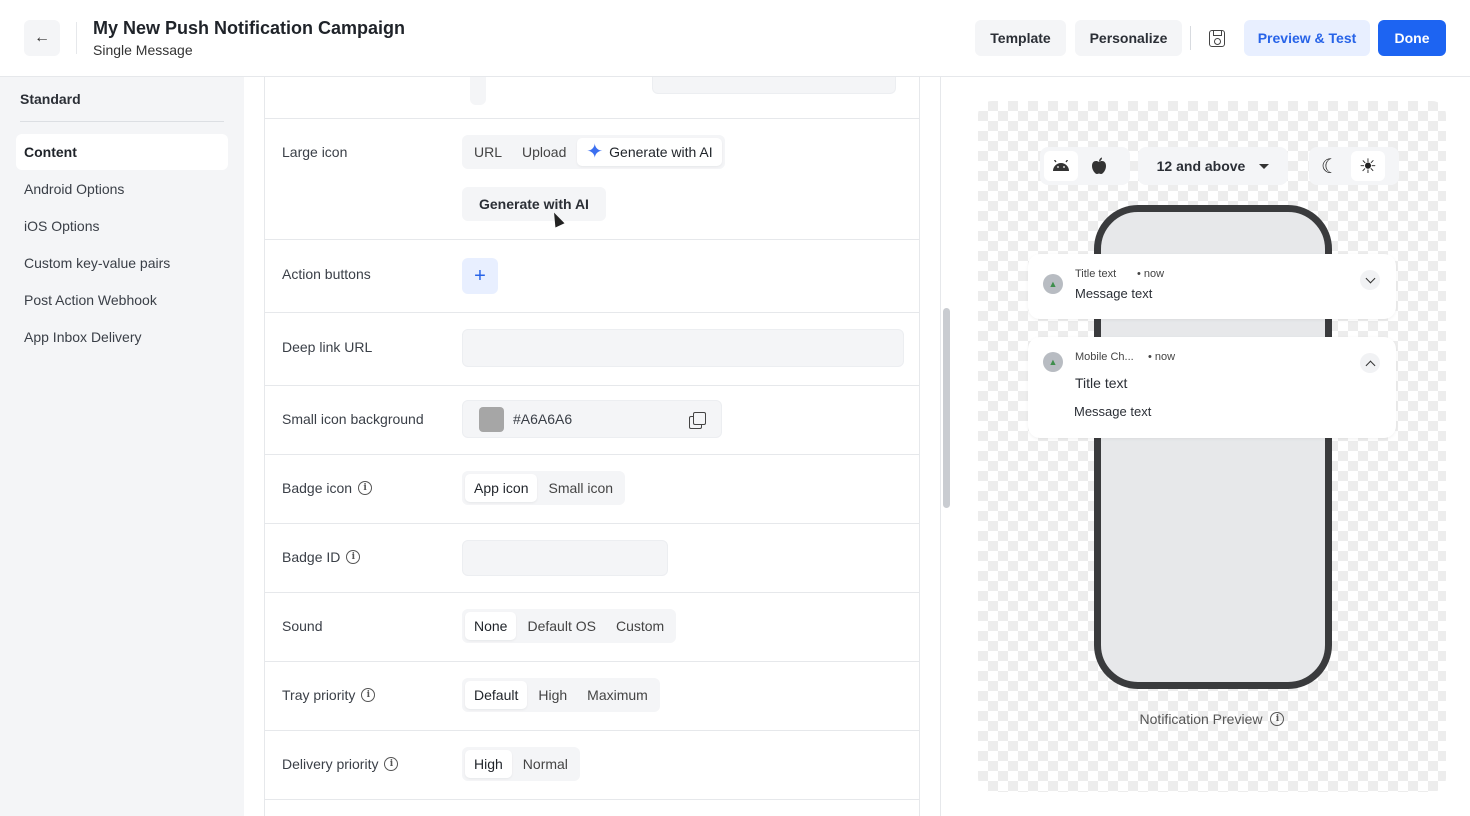  I want to click on badge-id-label-group: Badge ID i, so click(321, 557).